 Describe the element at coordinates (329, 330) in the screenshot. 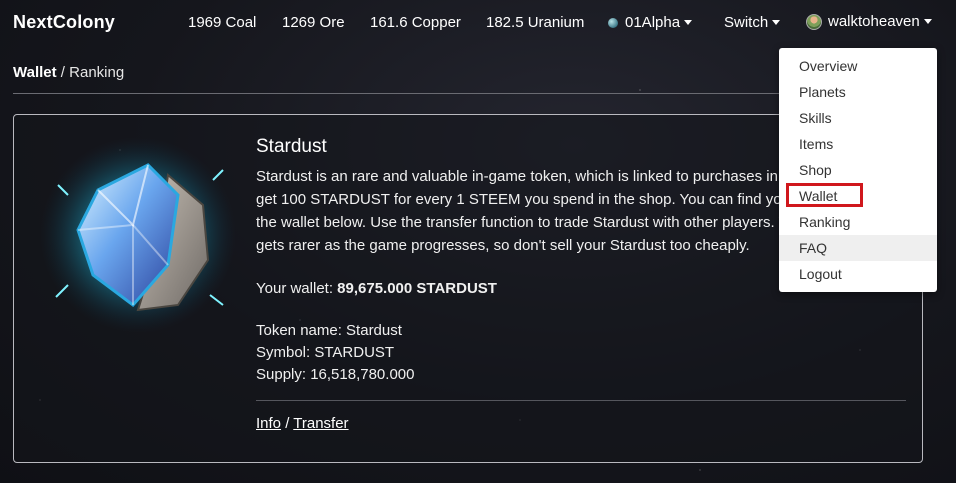

I see `token-name: Token name: Stardust` at that location.